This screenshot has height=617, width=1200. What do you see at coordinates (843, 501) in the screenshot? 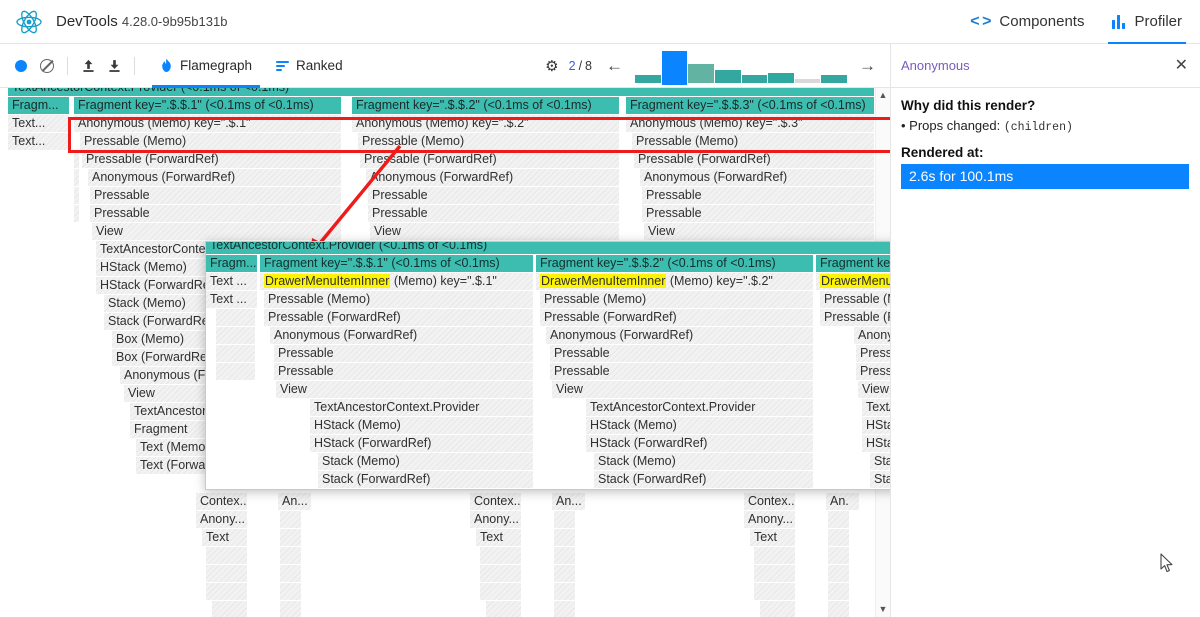
I see `flamegraph-cell: An.` at bounding box center [843, 501].